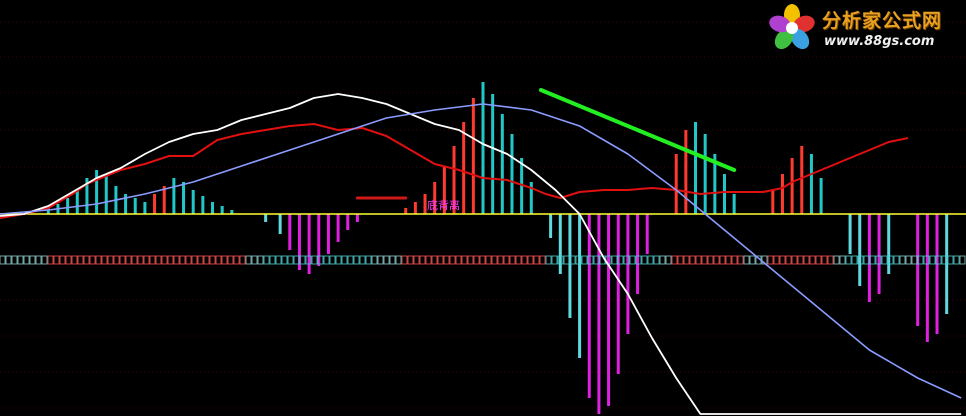 Image resolution: width=966 pixels, height=416 pixels. I want to click on brand-name: 分析家公式网, so click(882, 21).